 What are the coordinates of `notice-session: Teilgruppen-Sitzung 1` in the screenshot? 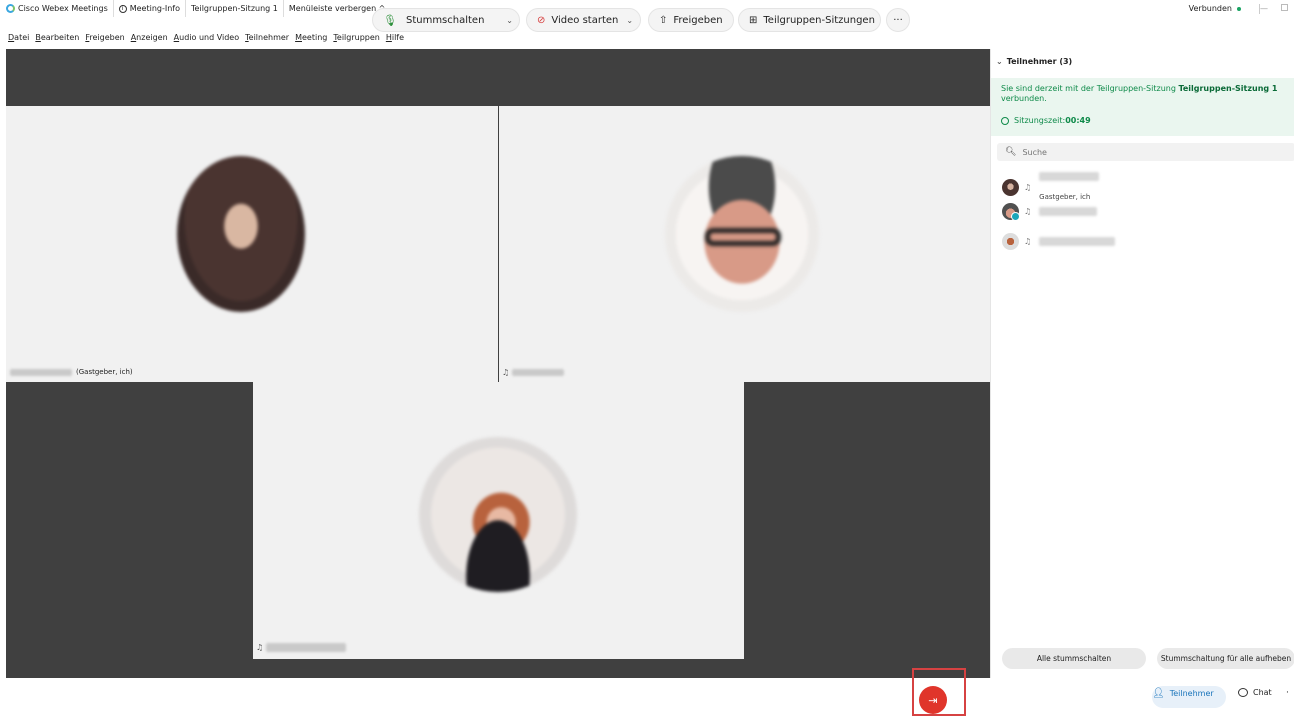 It's located at (1228, 88).